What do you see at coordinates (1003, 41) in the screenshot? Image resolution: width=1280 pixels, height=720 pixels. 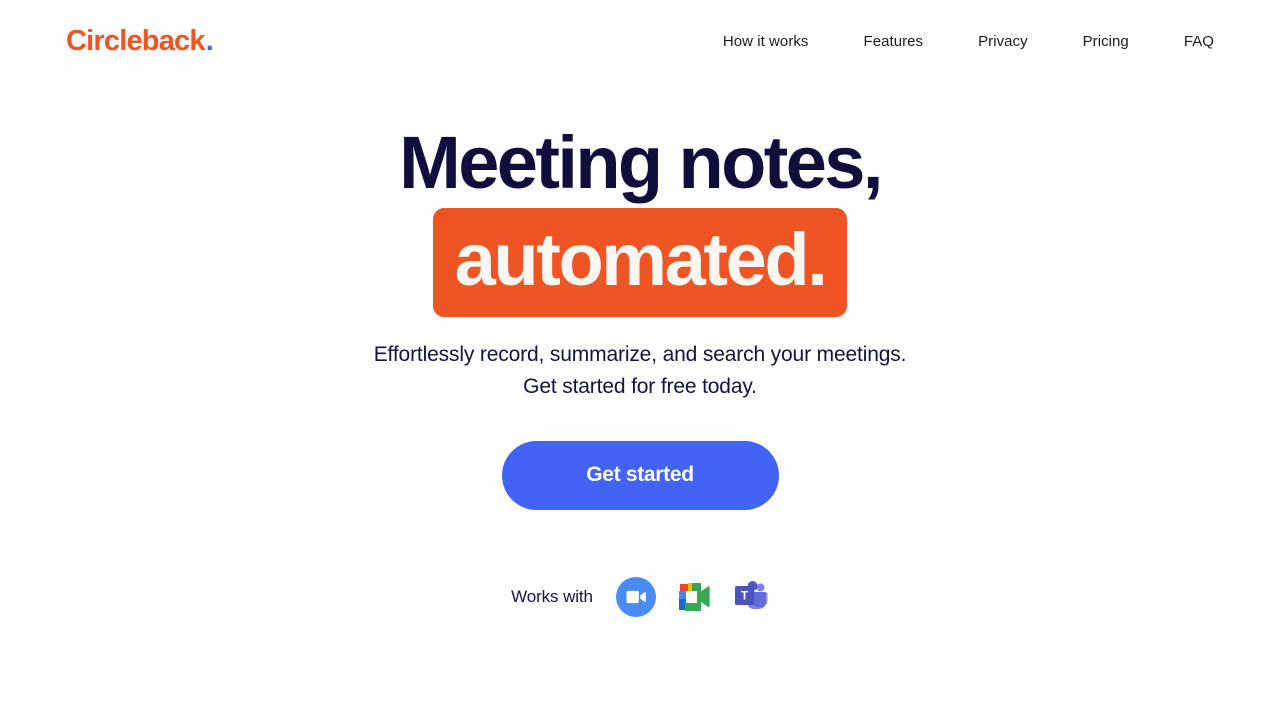 I see `nav-item-privacy: Privacy` at bounding box center [1003, 41].